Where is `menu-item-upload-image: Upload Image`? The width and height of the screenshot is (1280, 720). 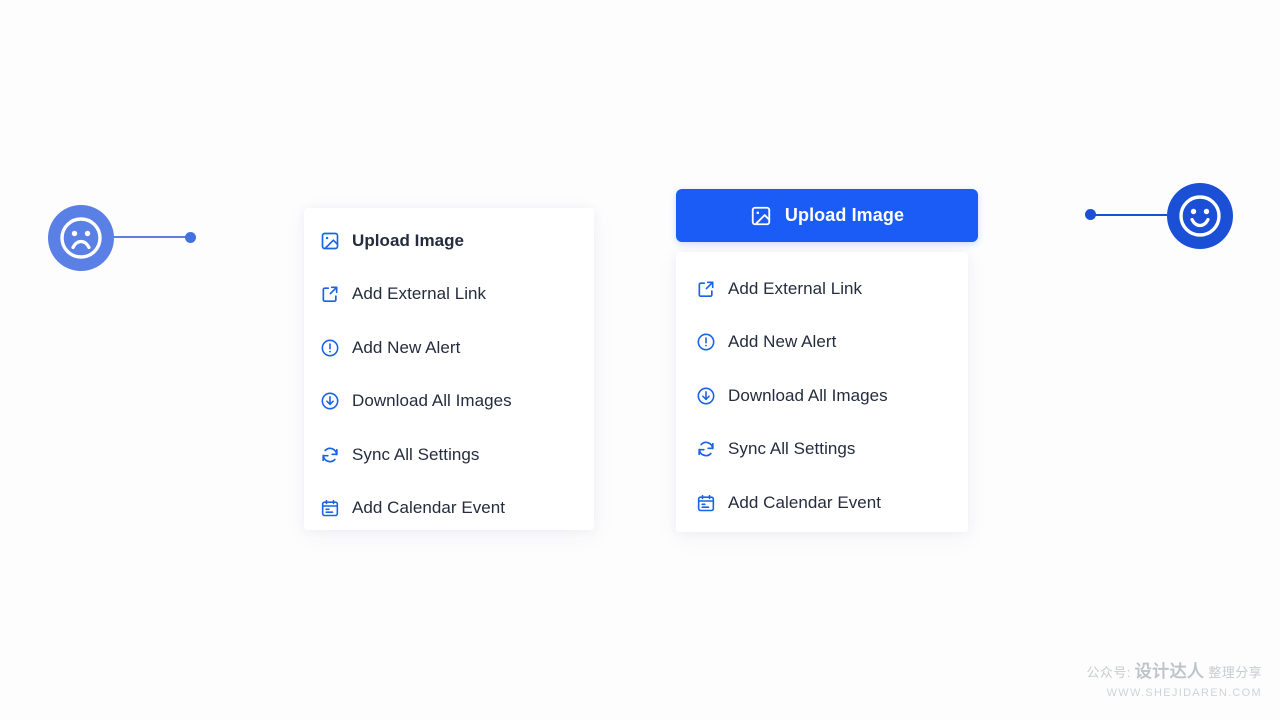 menu-item-upload-image: Upload Image is located at coordinates (457, 241).